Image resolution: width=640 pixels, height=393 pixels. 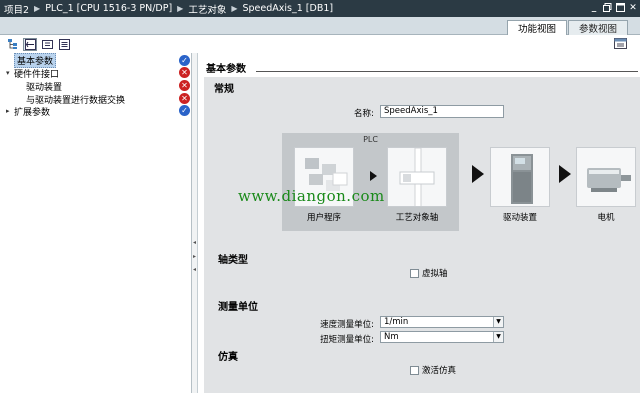 What do you see at coordinates (396, 322) in the screenshot?
I see `speed-unit-value: 1/min` at bounding box center [396, 322].